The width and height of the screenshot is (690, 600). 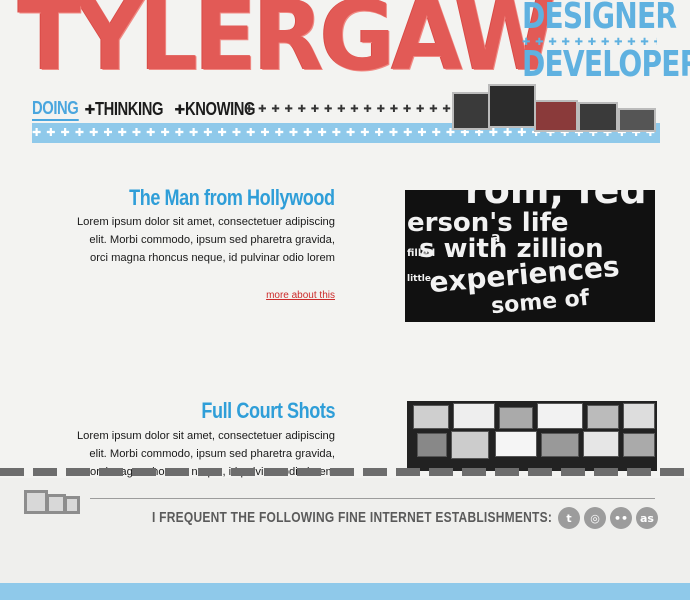 I want to click on article-title: The Man from Hollywood, so click(x=233, y=198).